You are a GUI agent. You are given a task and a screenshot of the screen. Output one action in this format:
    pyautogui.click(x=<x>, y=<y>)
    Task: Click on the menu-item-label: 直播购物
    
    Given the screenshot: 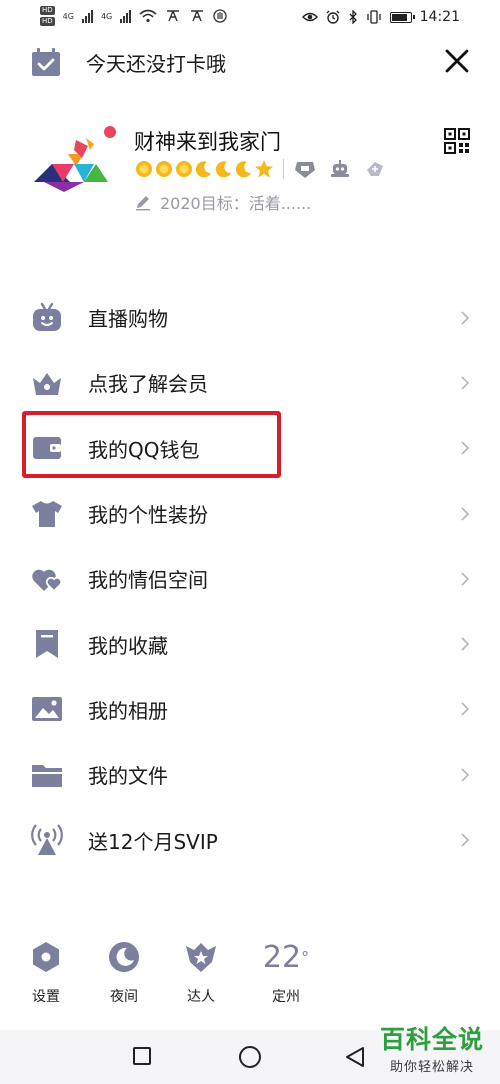 What is the action you would take?
    pyautogui.click(x=128, y=319)
    